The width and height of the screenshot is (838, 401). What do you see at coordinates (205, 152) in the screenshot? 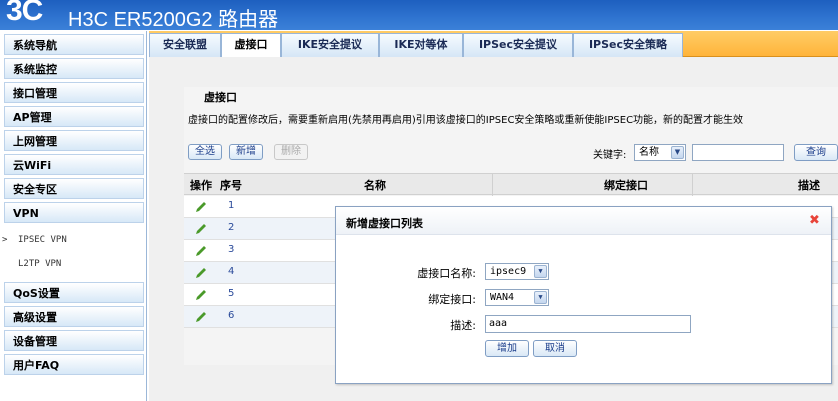
I see `select-all-button: 全选` at bounding box center [205, 152].